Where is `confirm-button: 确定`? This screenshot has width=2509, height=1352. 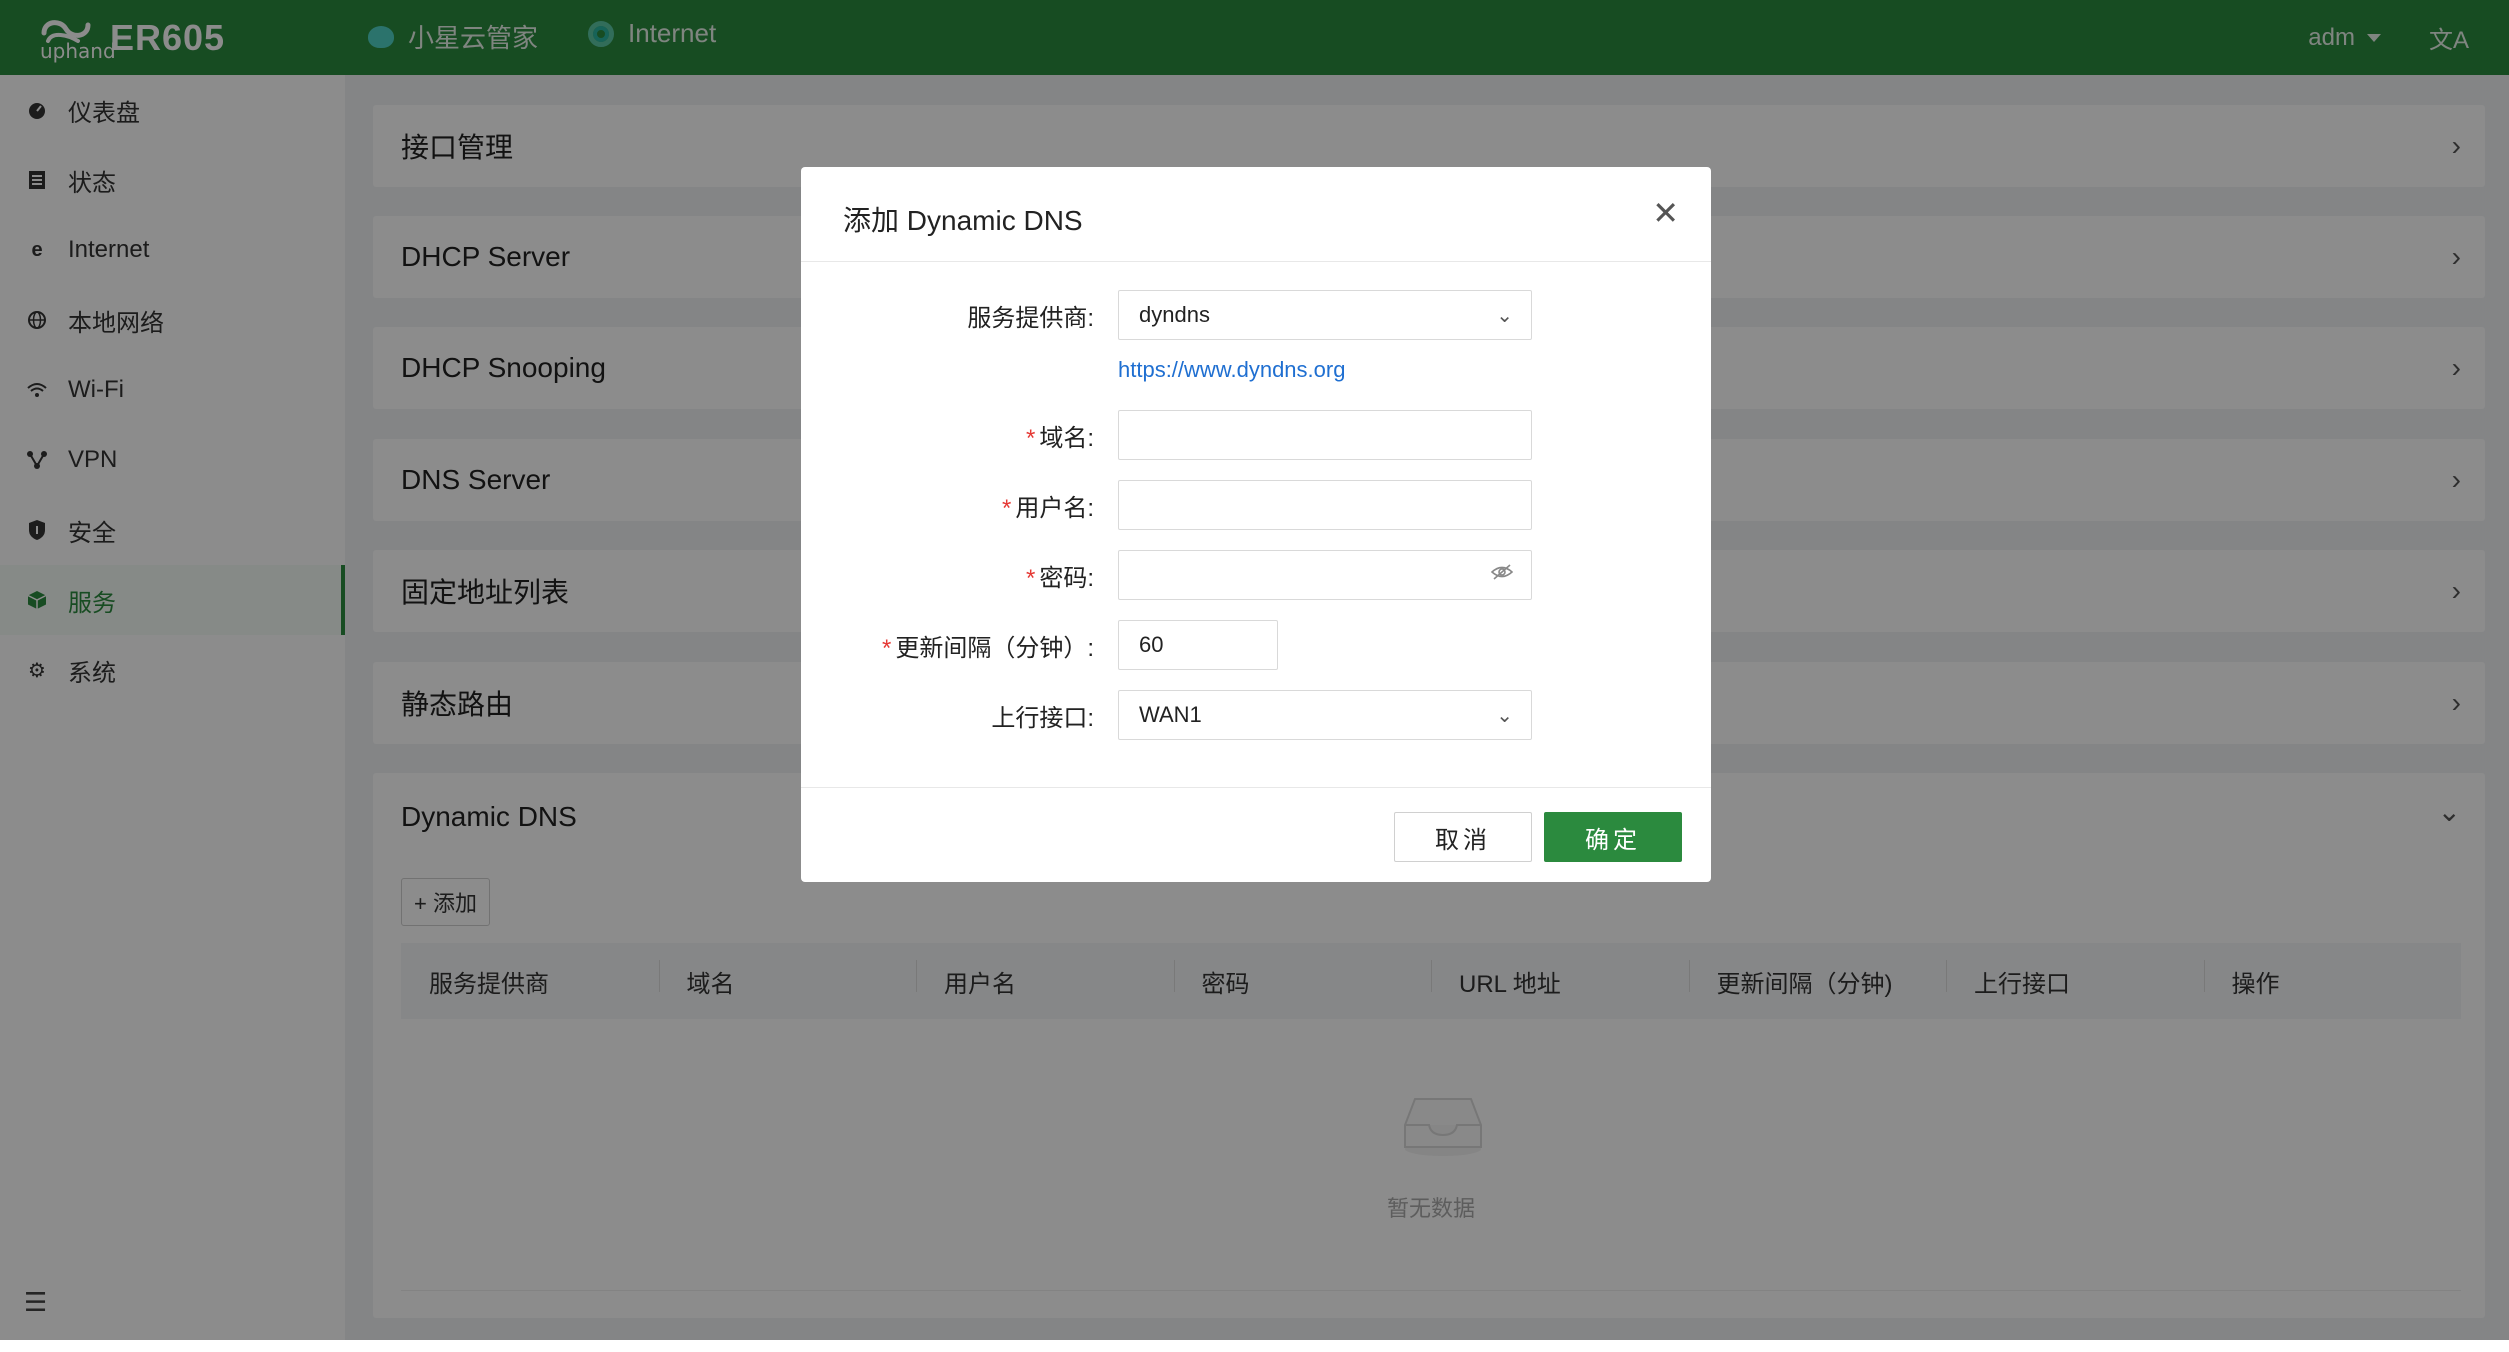
confirm-button: 确定 is located at coordinates (1613, 837).